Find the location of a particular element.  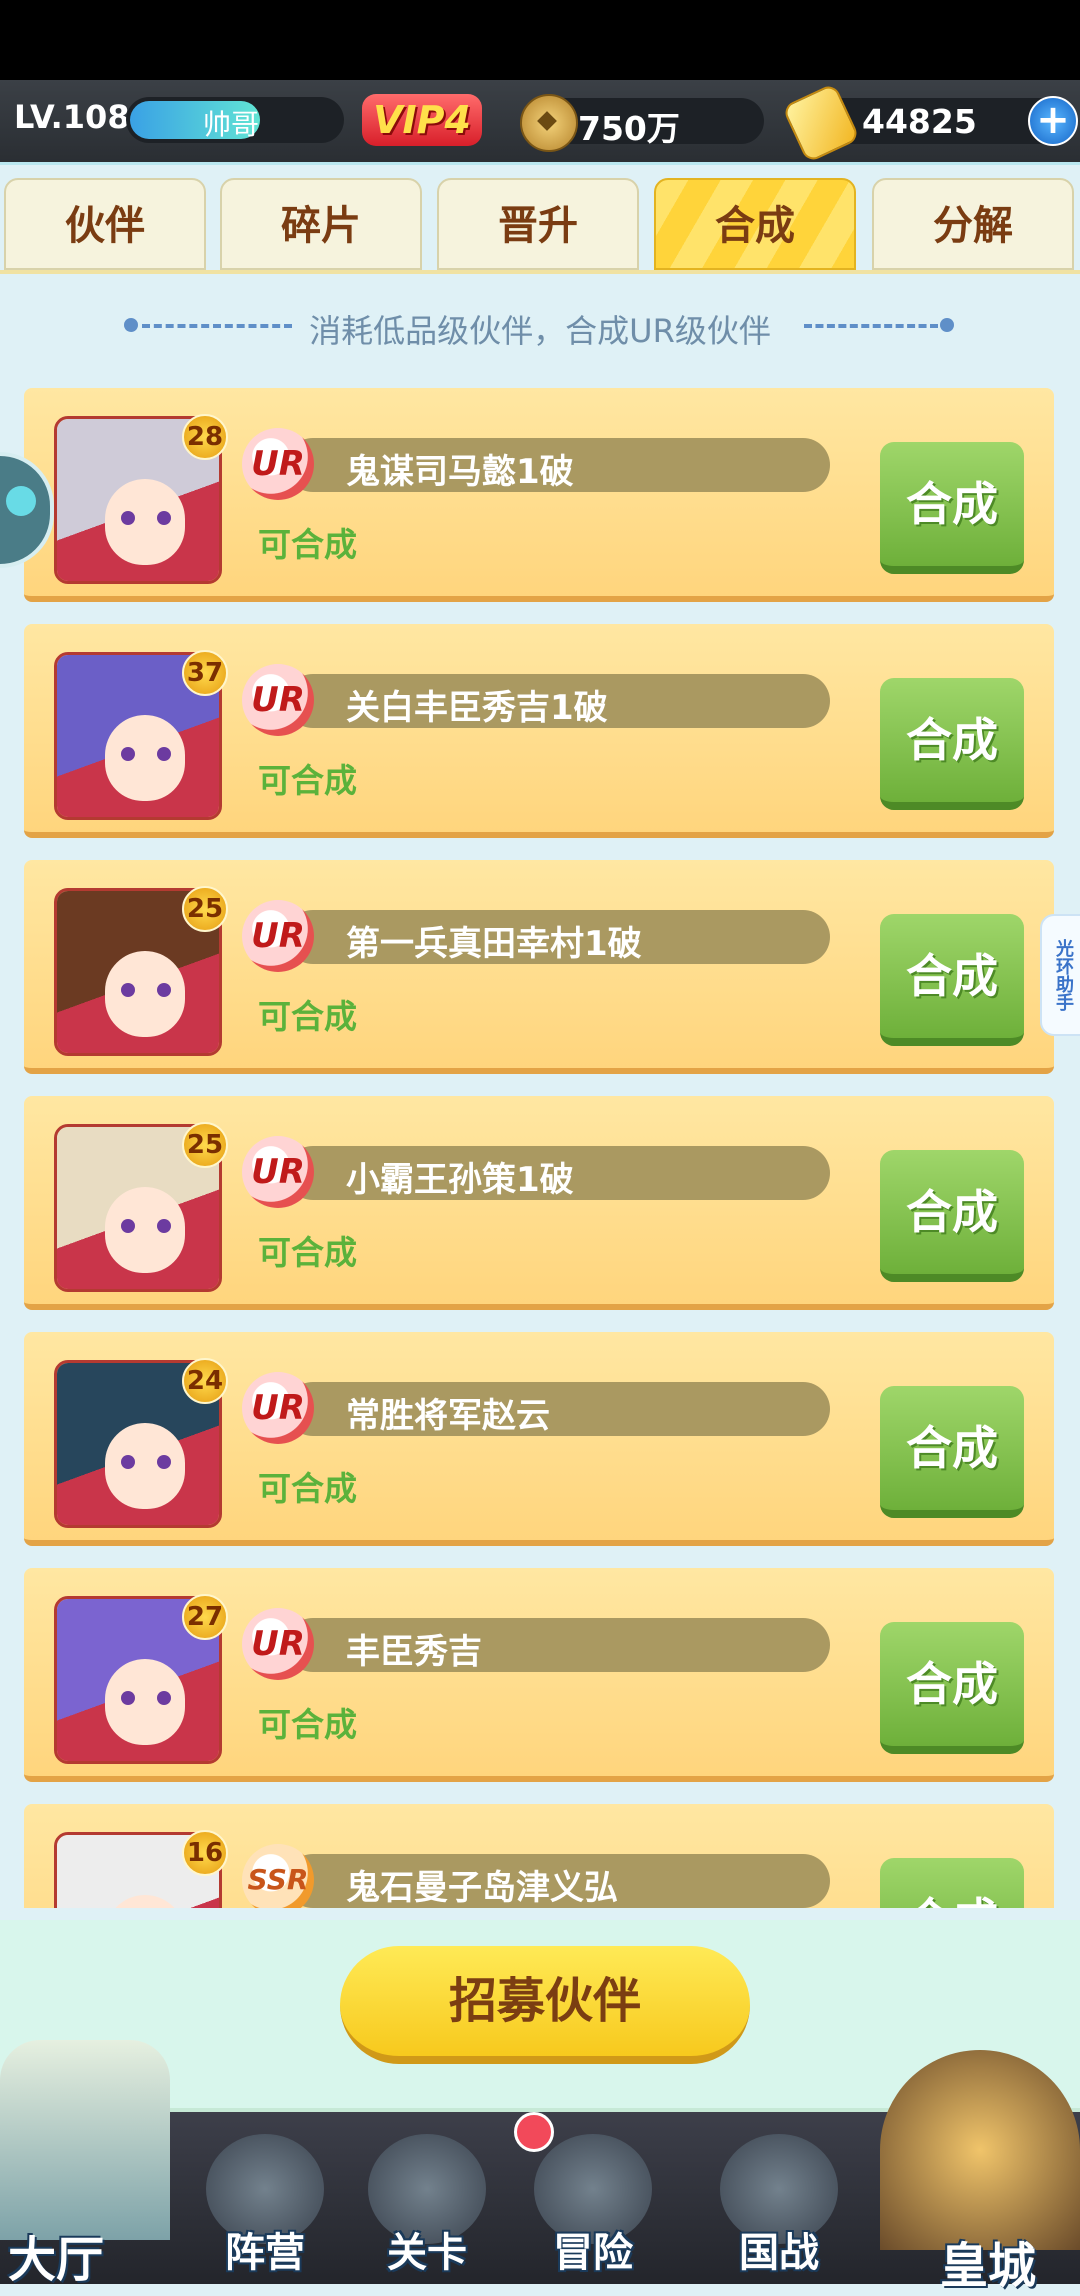

nav-label: 国战 is located at coordinates (779, 2253).